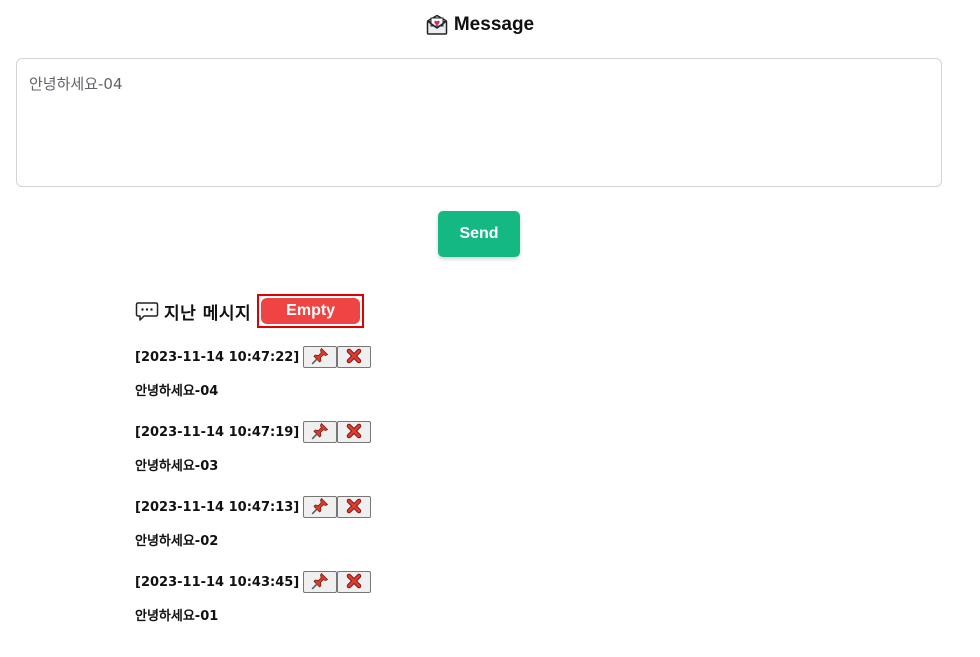  I want to click on message-text: 안녕하세요-04, so click(177, 391).